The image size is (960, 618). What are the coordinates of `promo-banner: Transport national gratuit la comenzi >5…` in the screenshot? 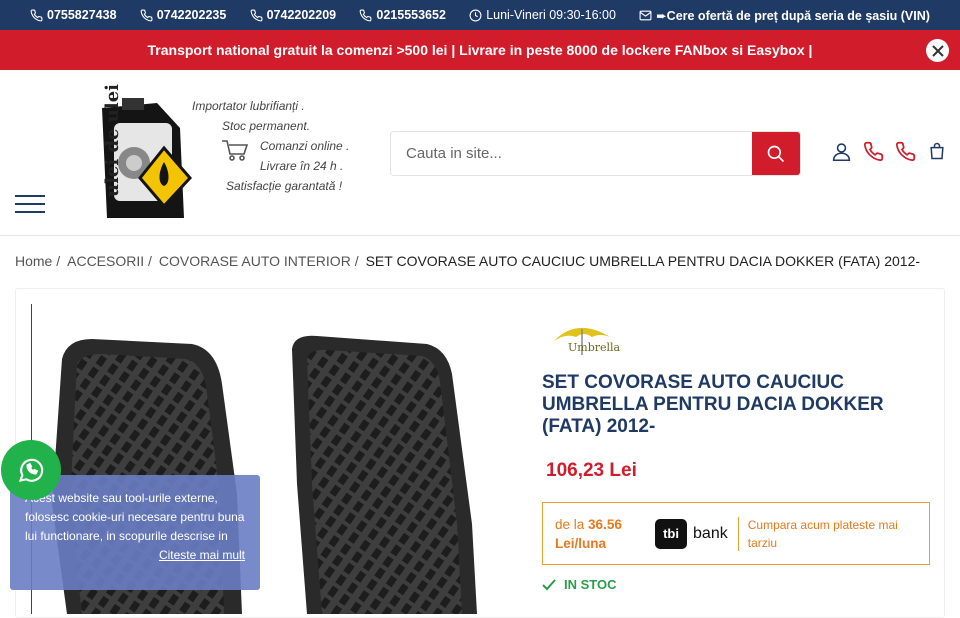 It's located at (480, 50).